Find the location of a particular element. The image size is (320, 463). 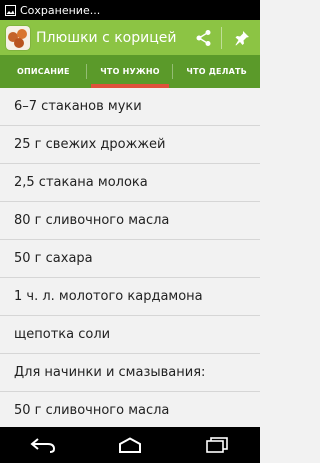

list-item: 80 г сливочного масла is located at coordinates (130, 221).